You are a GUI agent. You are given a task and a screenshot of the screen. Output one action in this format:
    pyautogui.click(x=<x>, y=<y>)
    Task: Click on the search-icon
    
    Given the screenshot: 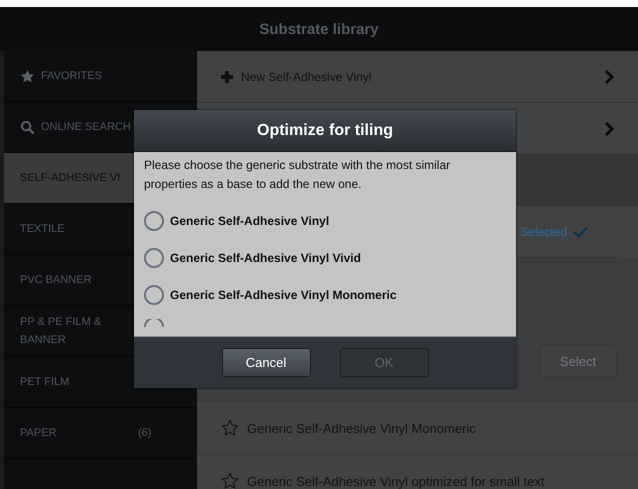 What is the action you would take?
    pyautogui.click(x=27, y=127)
    